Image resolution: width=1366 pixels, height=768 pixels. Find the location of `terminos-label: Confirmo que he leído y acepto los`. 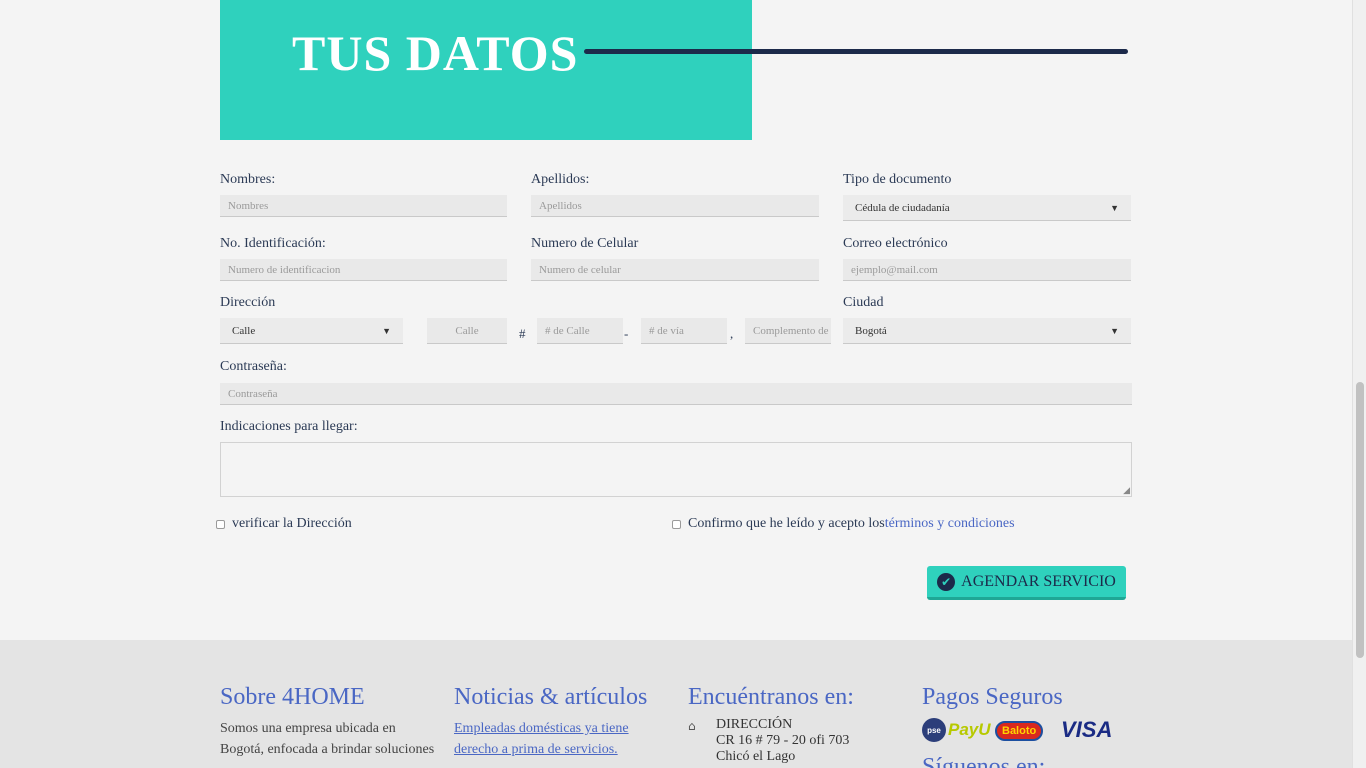

terminos-label: Confirmo que he leído y acepto los is located at coordinates (786, 523).